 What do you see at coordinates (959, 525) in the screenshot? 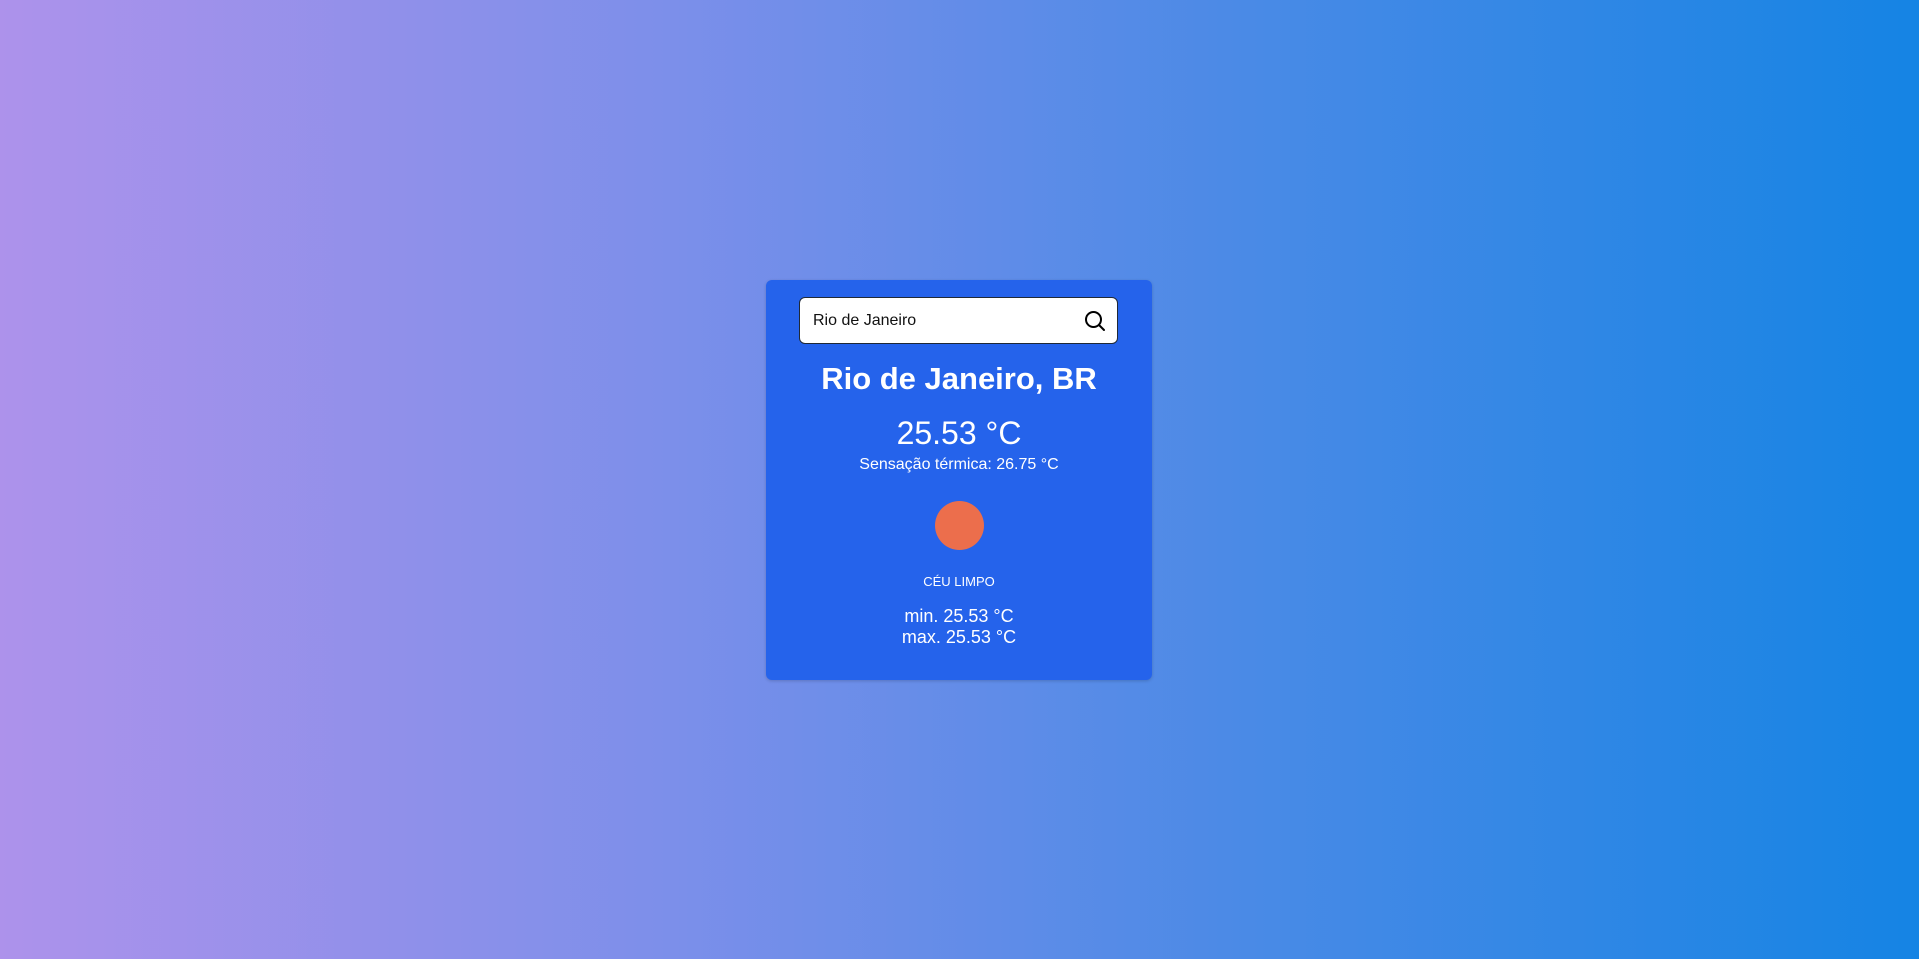
I see `clear-sky-icon` at bounding box center [959, 525].